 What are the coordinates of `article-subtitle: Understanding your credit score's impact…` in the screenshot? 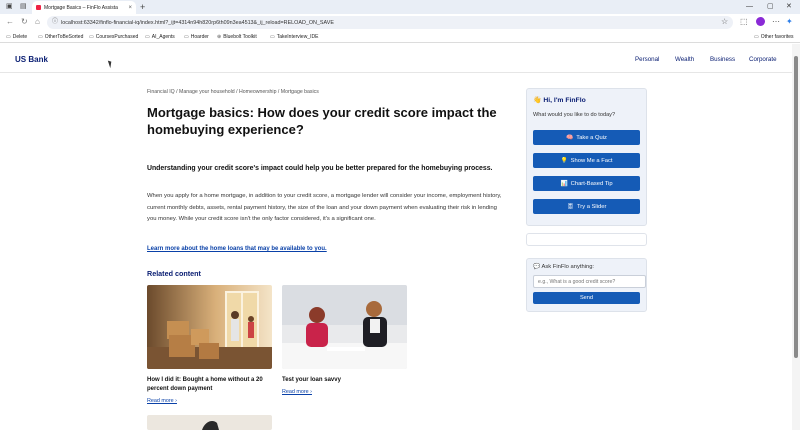 It's located at (320, 168).